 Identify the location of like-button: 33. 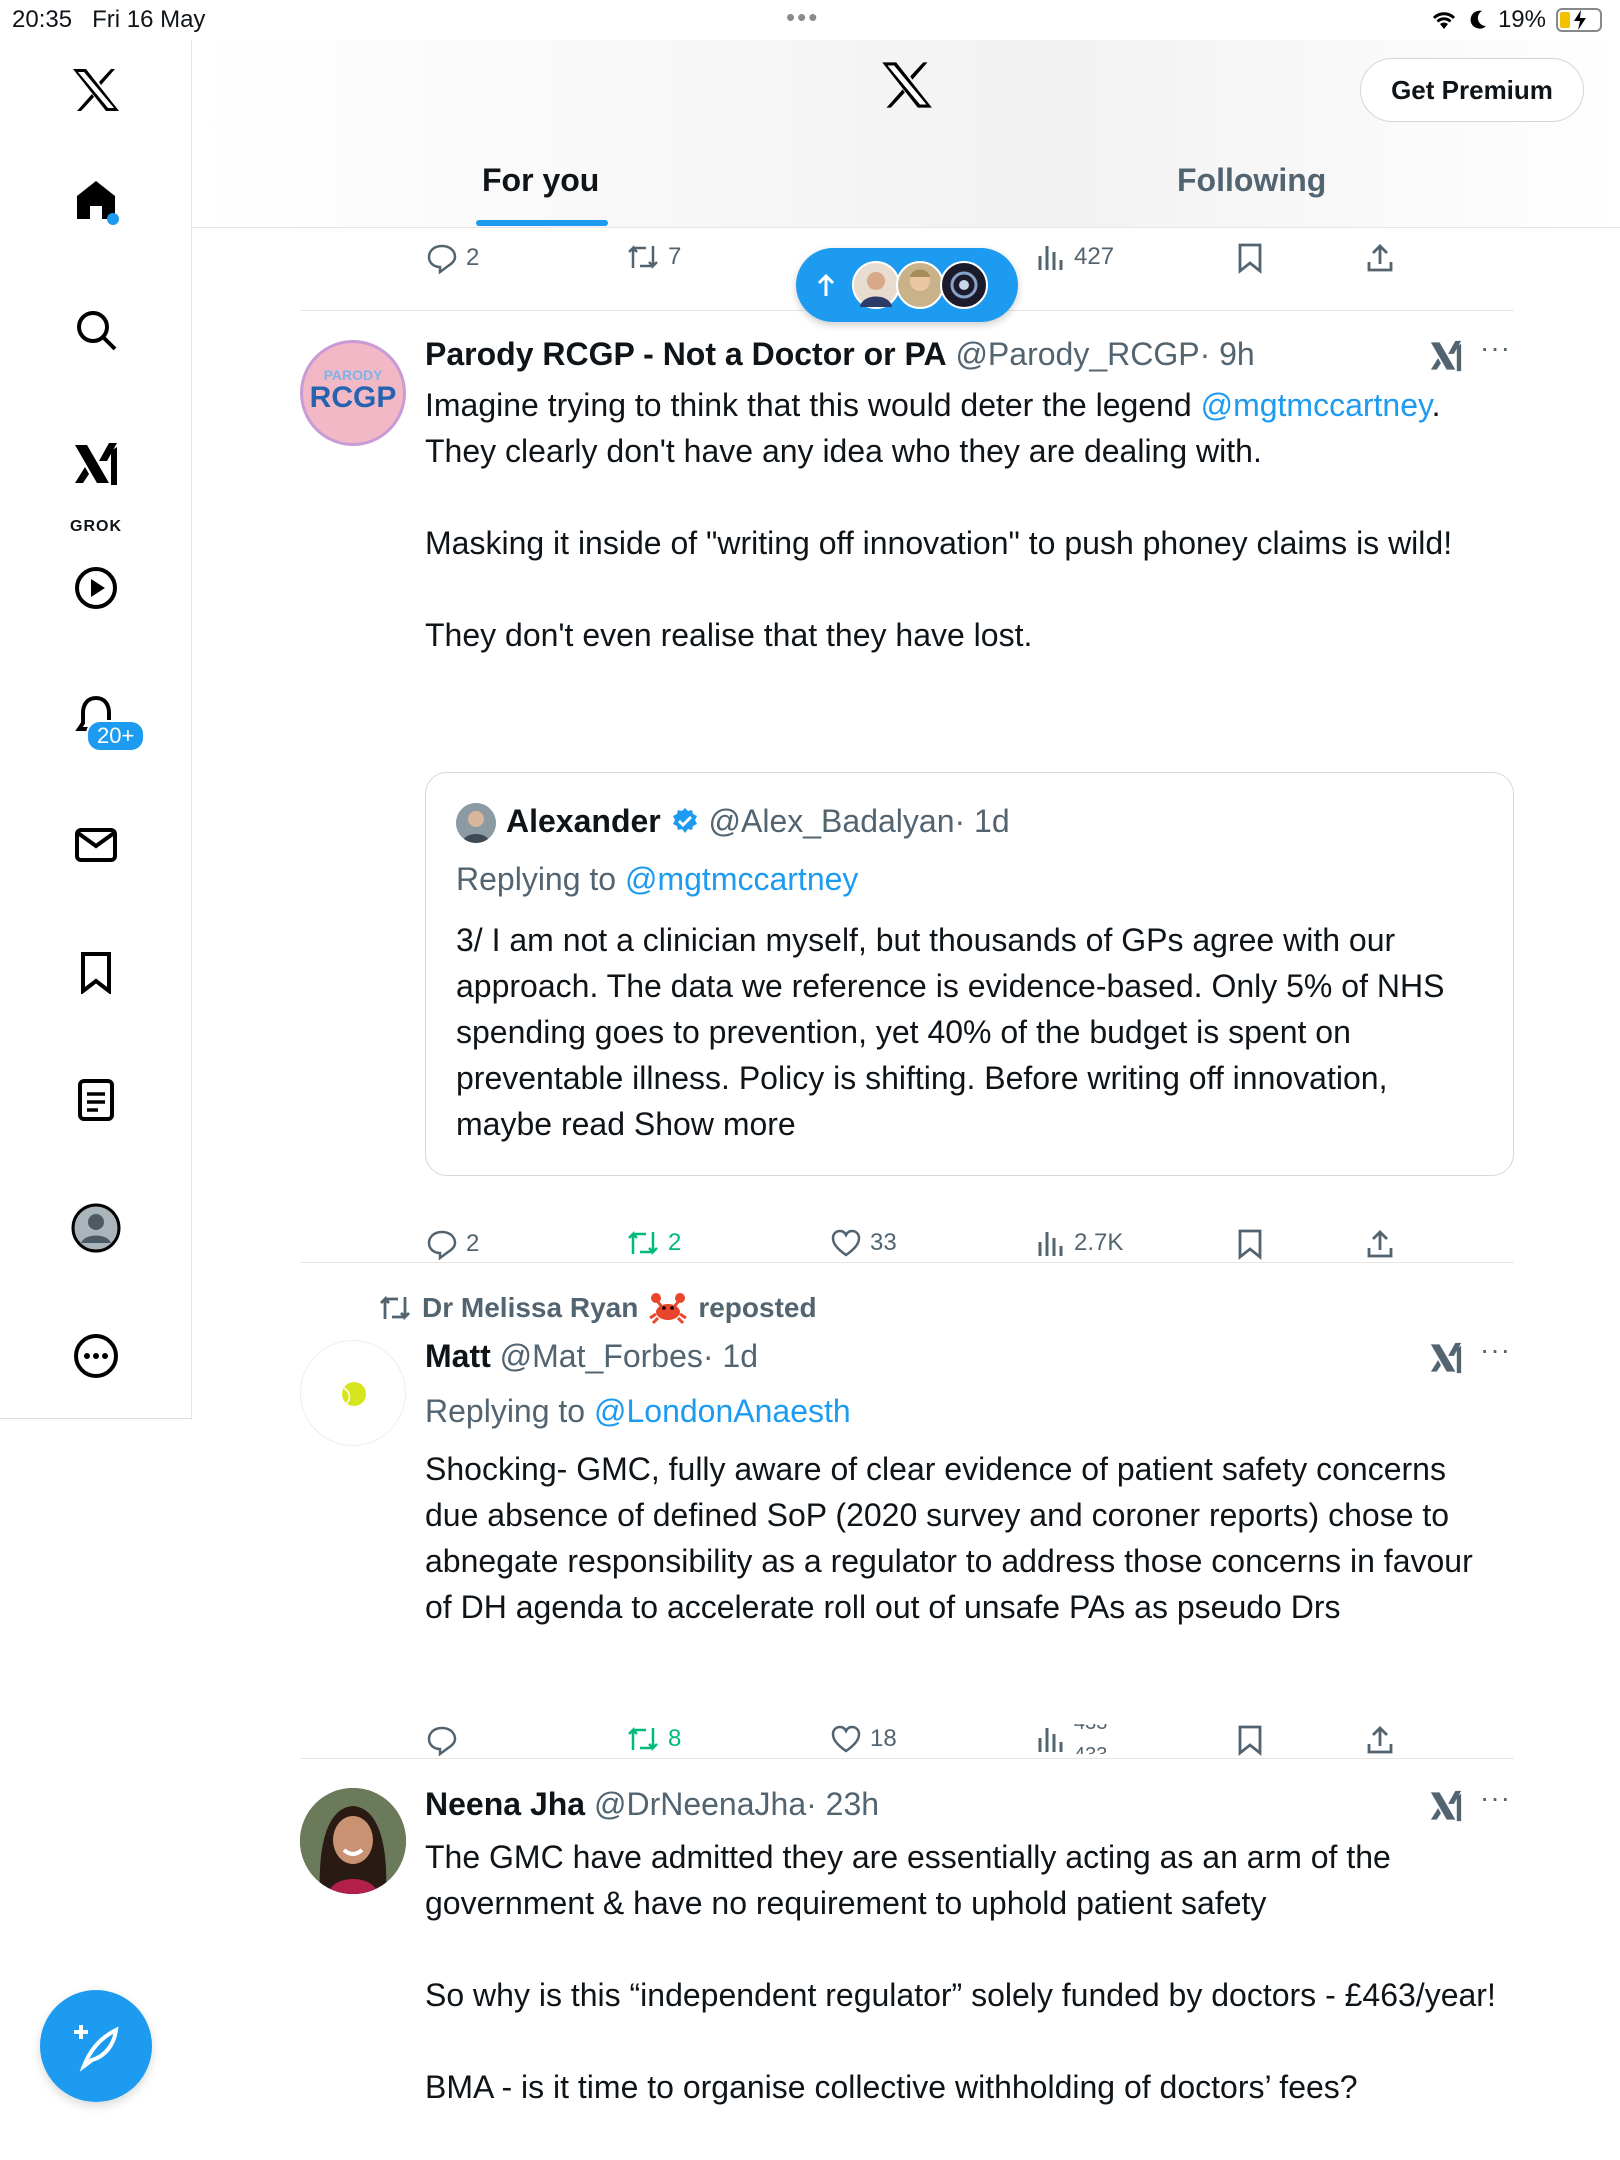
(863, 1243).